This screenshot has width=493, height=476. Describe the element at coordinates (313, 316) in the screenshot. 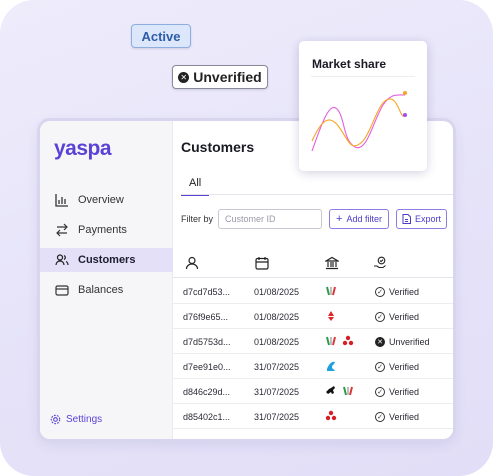

I see `table-row: d76f9e65... 01/08/2025 ✓ Verified` at that location.